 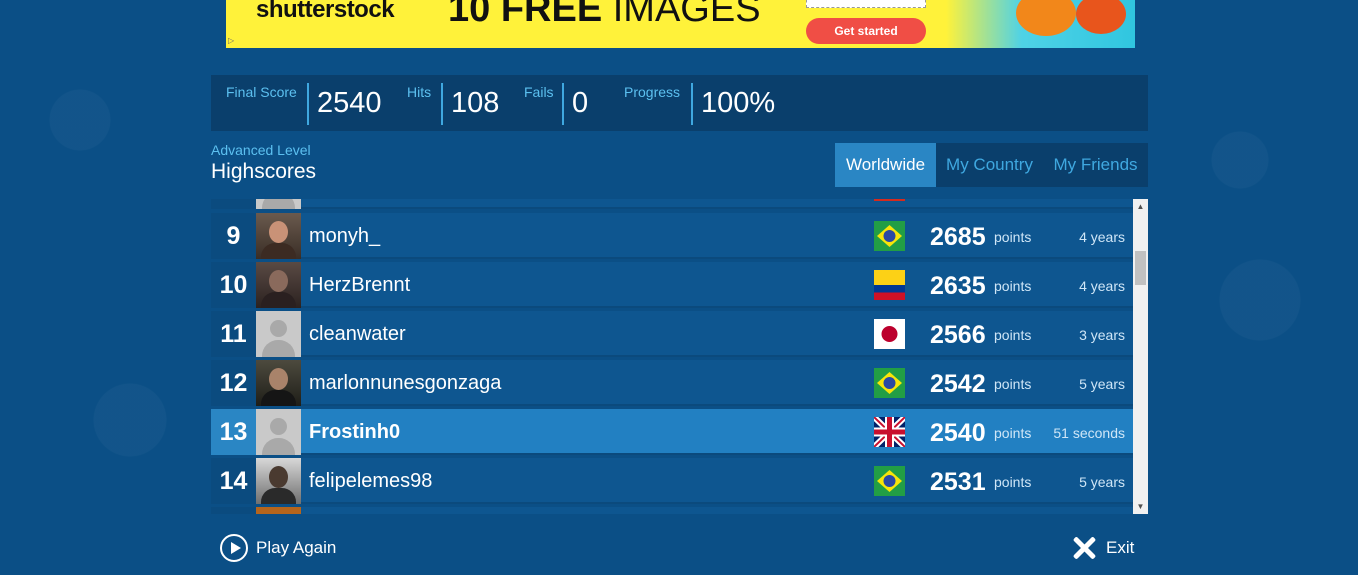 What do you see at coordinates (1120, 547) in the screenshot?
I see `exit-label: Exit` at bounding box center [1120, 547].